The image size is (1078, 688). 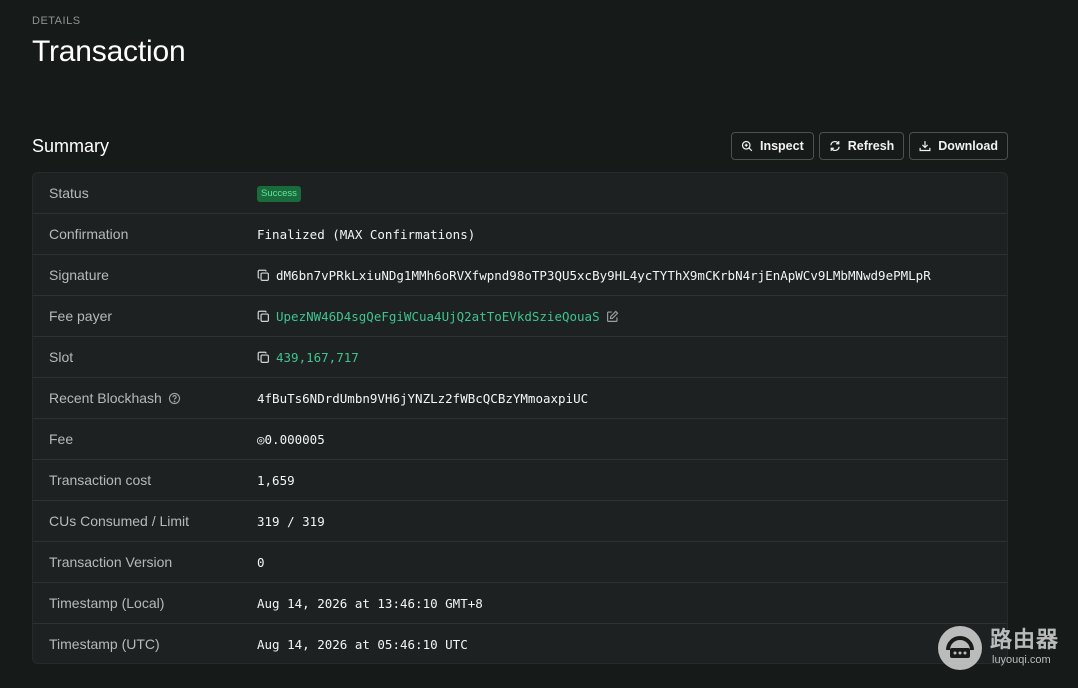 I want to click on refresh-icon, so click(x=835, y=146).